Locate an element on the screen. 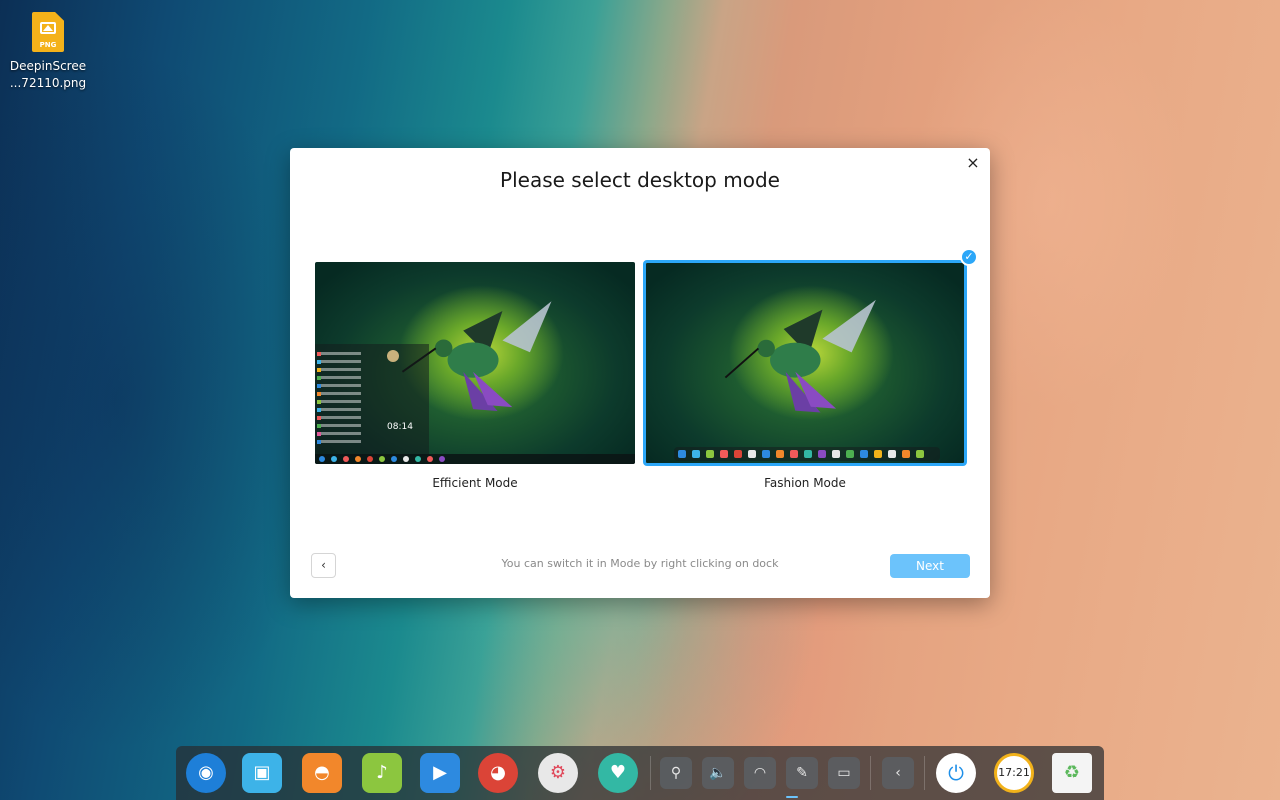  app-store-icon: ◓ is located at coordinates (322, 773).